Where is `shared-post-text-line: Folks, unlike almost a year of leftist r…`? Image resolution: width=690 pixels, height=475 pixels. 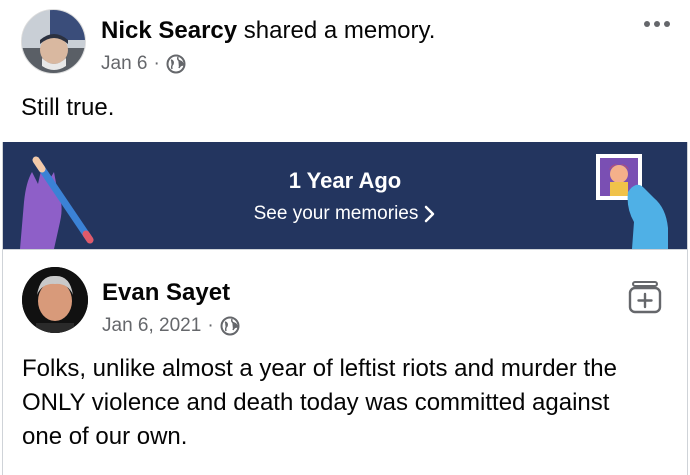 shared-post-text-line: Folks, unlike almost a year of leftist r… is located at coordinates (319, 368).